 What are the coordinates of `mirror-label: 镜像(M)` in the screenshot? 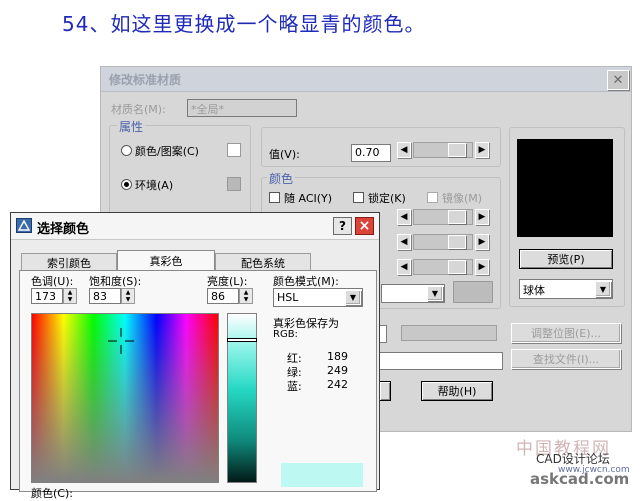 It's located at (462, 198).